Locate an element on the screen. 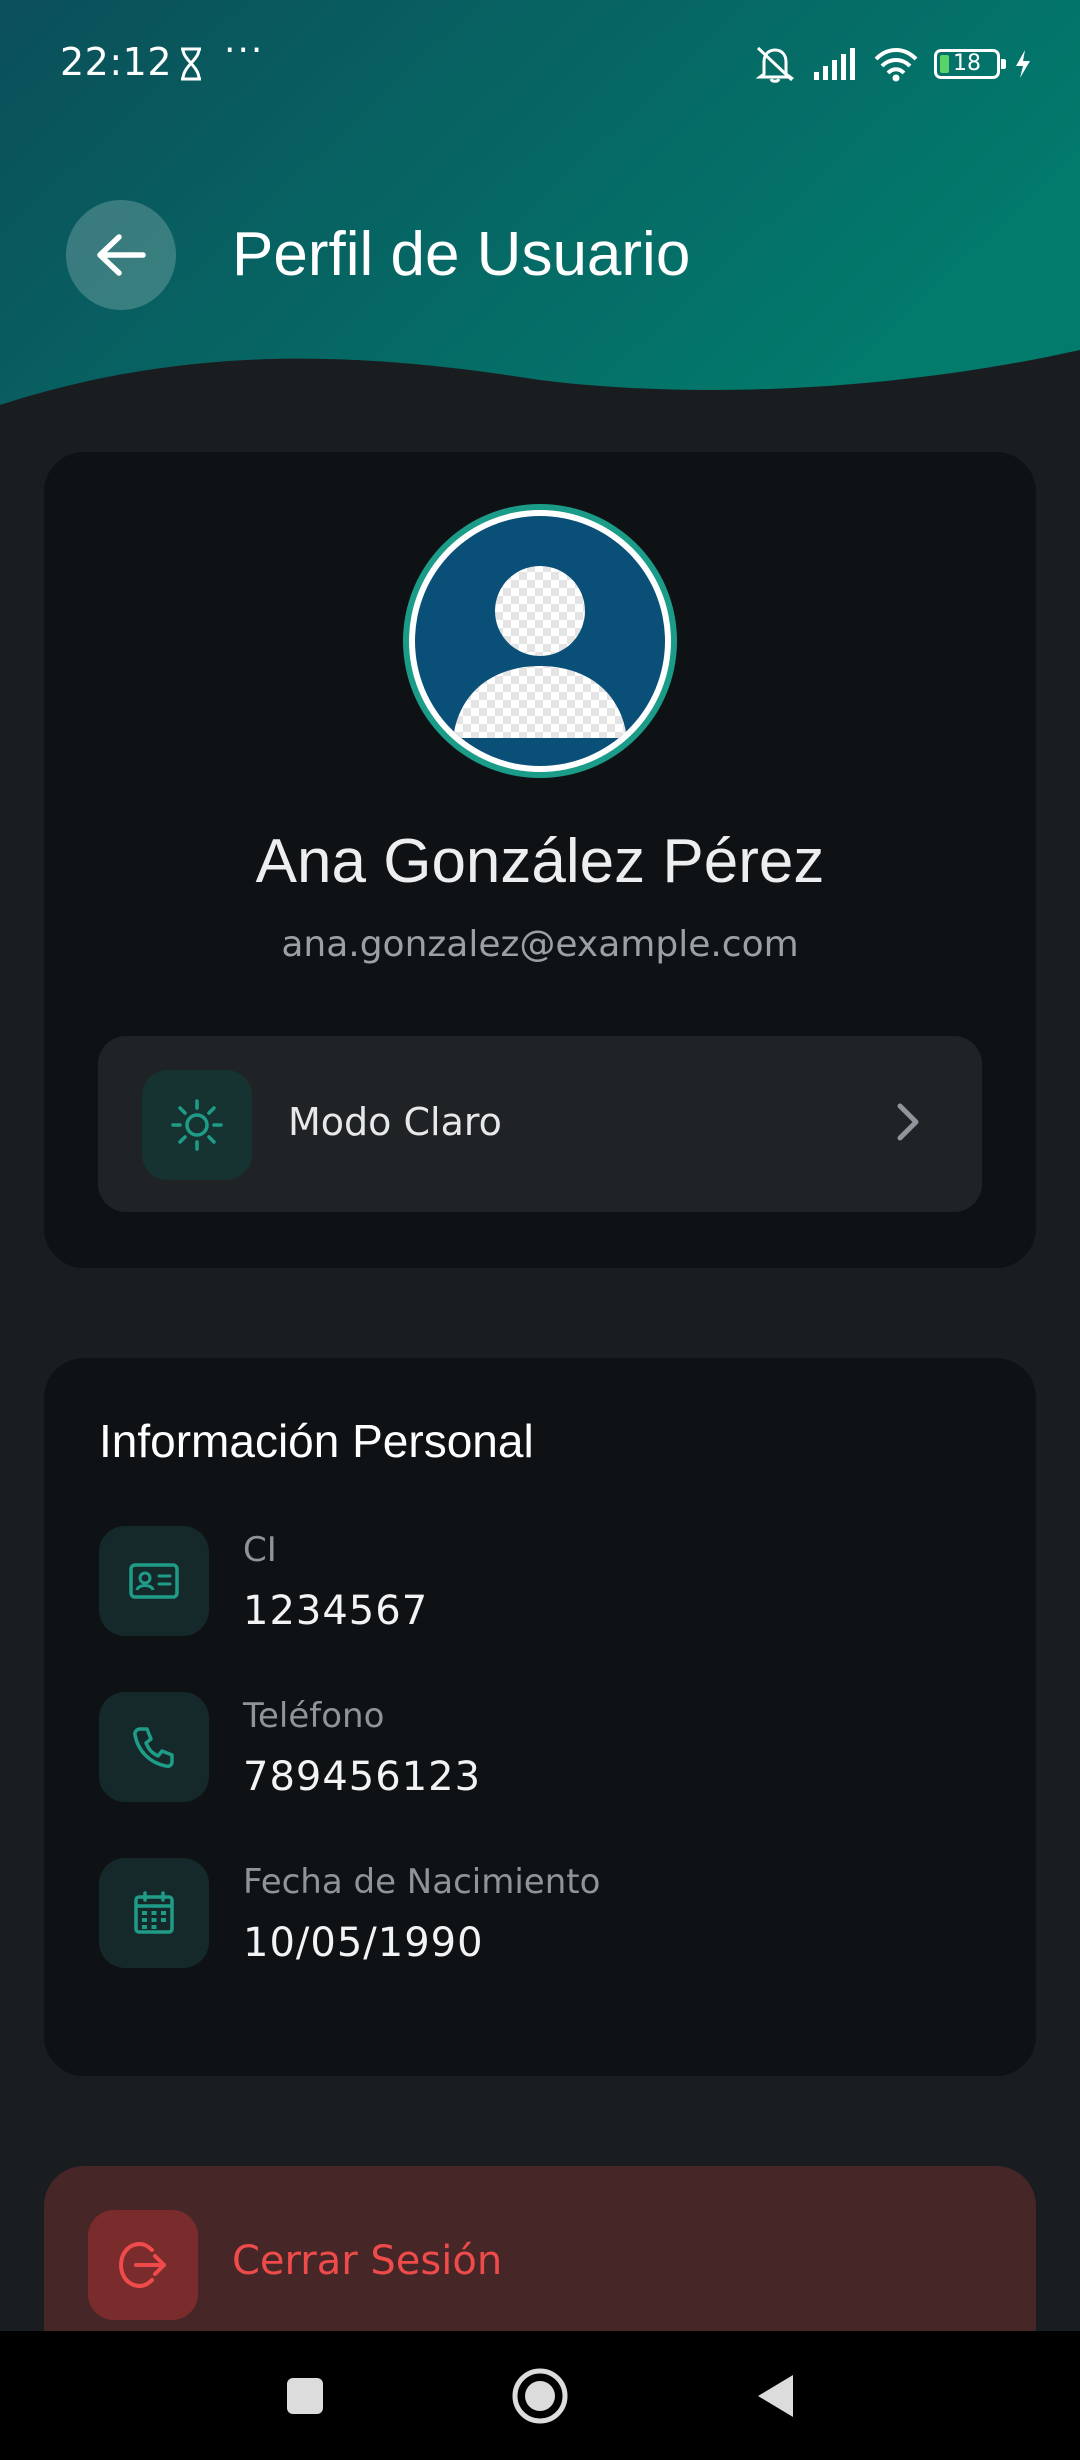 The height and width of the screenshot is (2460, 1080). info-item-birthdate: Fecha de Nacimiento 10/05/1990 is located at coordinates (539, 1914).